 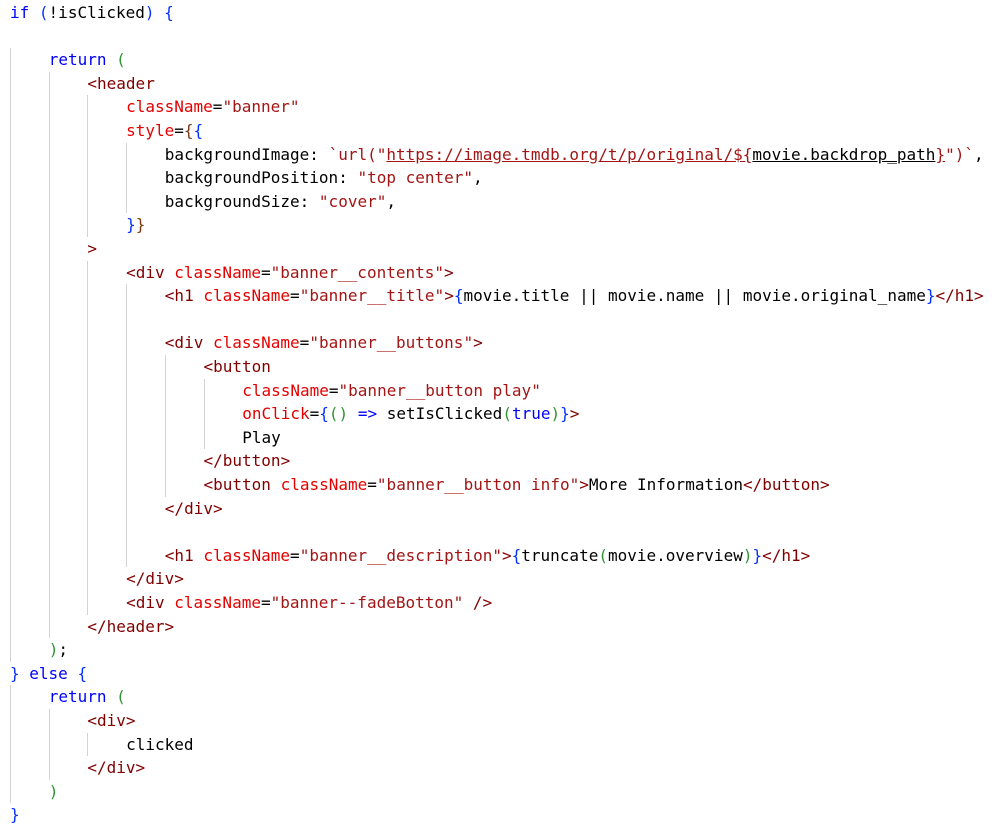 I want to click on code-token: movie.overview, so click(x=675, y=555).